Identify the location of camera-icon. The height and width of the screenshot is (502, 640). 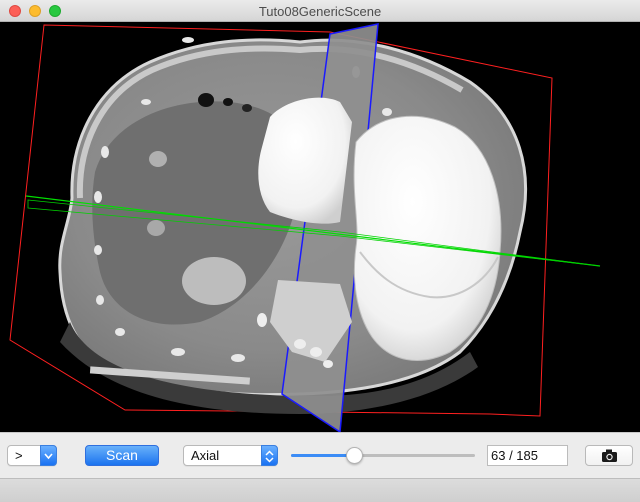
(609, 455).